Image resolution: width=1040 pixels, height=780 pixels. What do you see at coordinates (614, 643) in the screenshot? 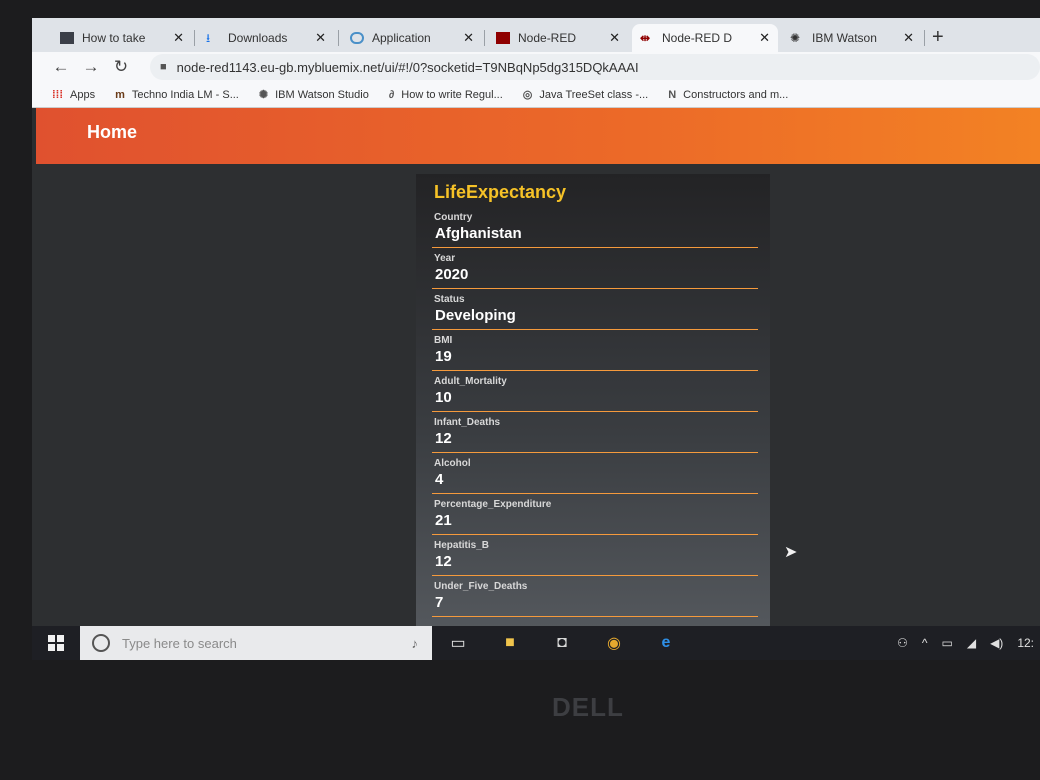
I see `chrome-icon: ◉` at bounding box center [614, 643].